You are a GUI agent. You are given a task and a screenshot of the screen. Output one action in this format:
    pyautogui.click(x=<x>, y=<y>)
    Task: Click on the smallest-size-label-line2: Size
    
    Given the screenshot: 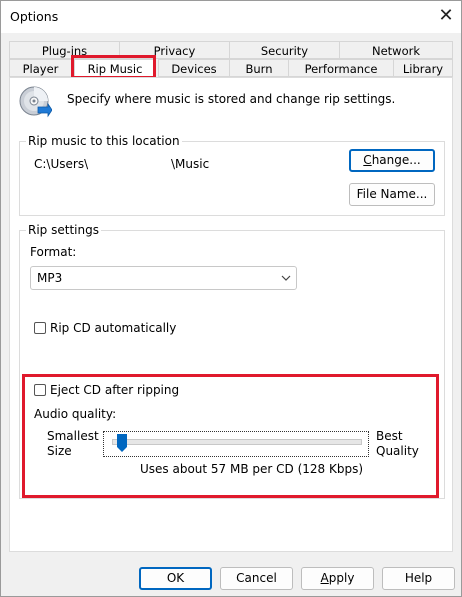 What is the action you would take?
    pyautogui.click(x=59, y=451)
    